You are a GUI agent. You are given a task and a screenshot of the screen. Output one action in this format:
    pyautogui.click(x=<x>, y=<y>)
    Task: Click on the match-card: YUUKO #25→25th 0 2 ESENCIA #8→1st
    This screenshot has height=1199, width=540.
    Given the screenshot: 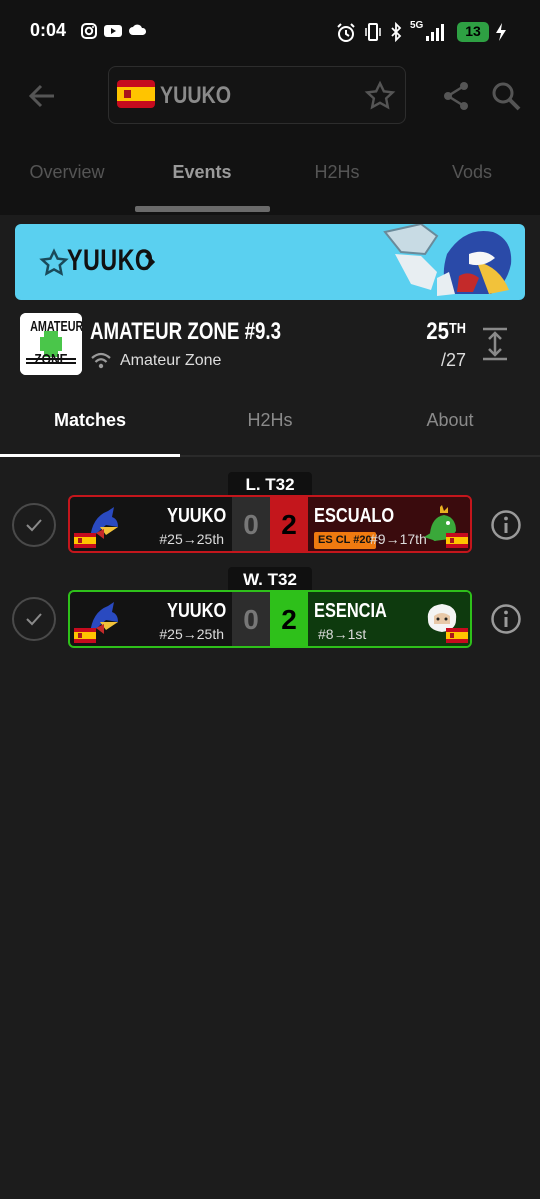 What is the action you would take?
    pyautogui.click(x=270, y=619)
    